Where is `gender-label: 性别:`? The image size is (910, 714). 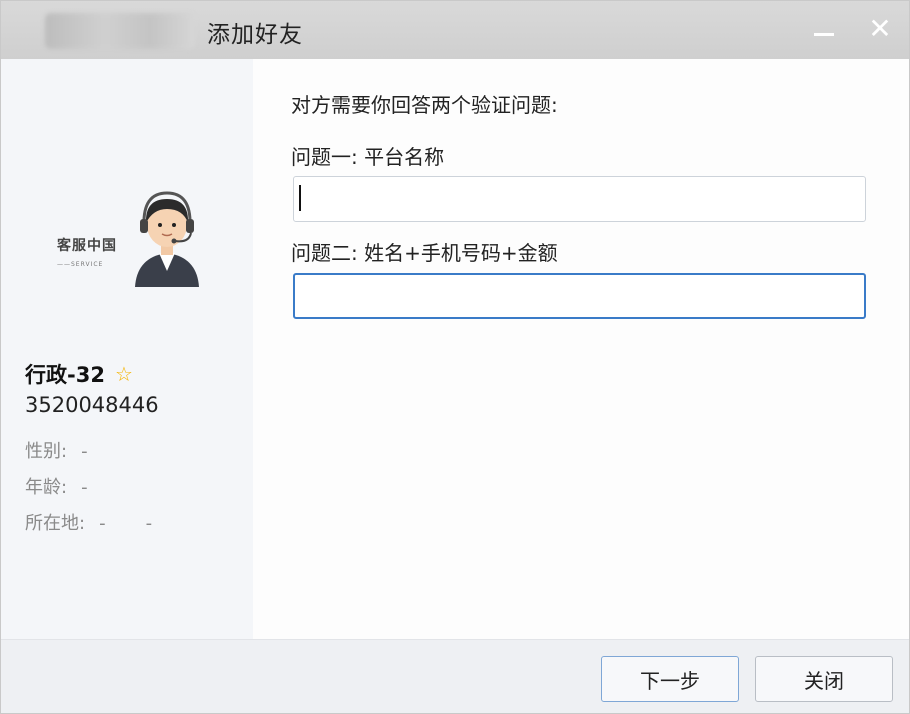 gender-label: 性别: is located at coordinates (46, 451).